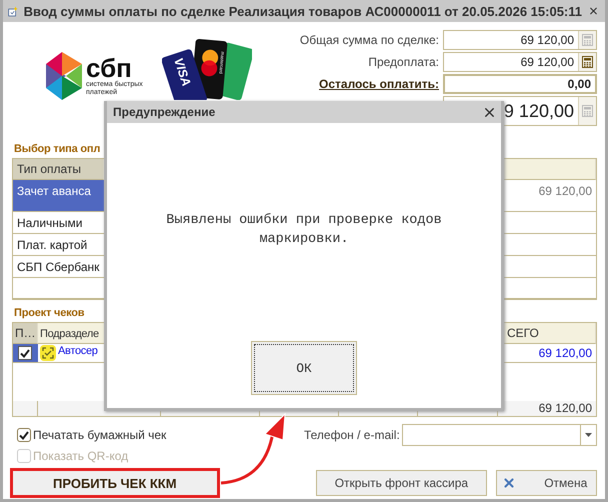 The height and width of the screenshot is (502, 608). What do you see at coordinates (403, 62) in the screenshot?
I see `total-label: Предоплата:` at bounding box center [403, 62].